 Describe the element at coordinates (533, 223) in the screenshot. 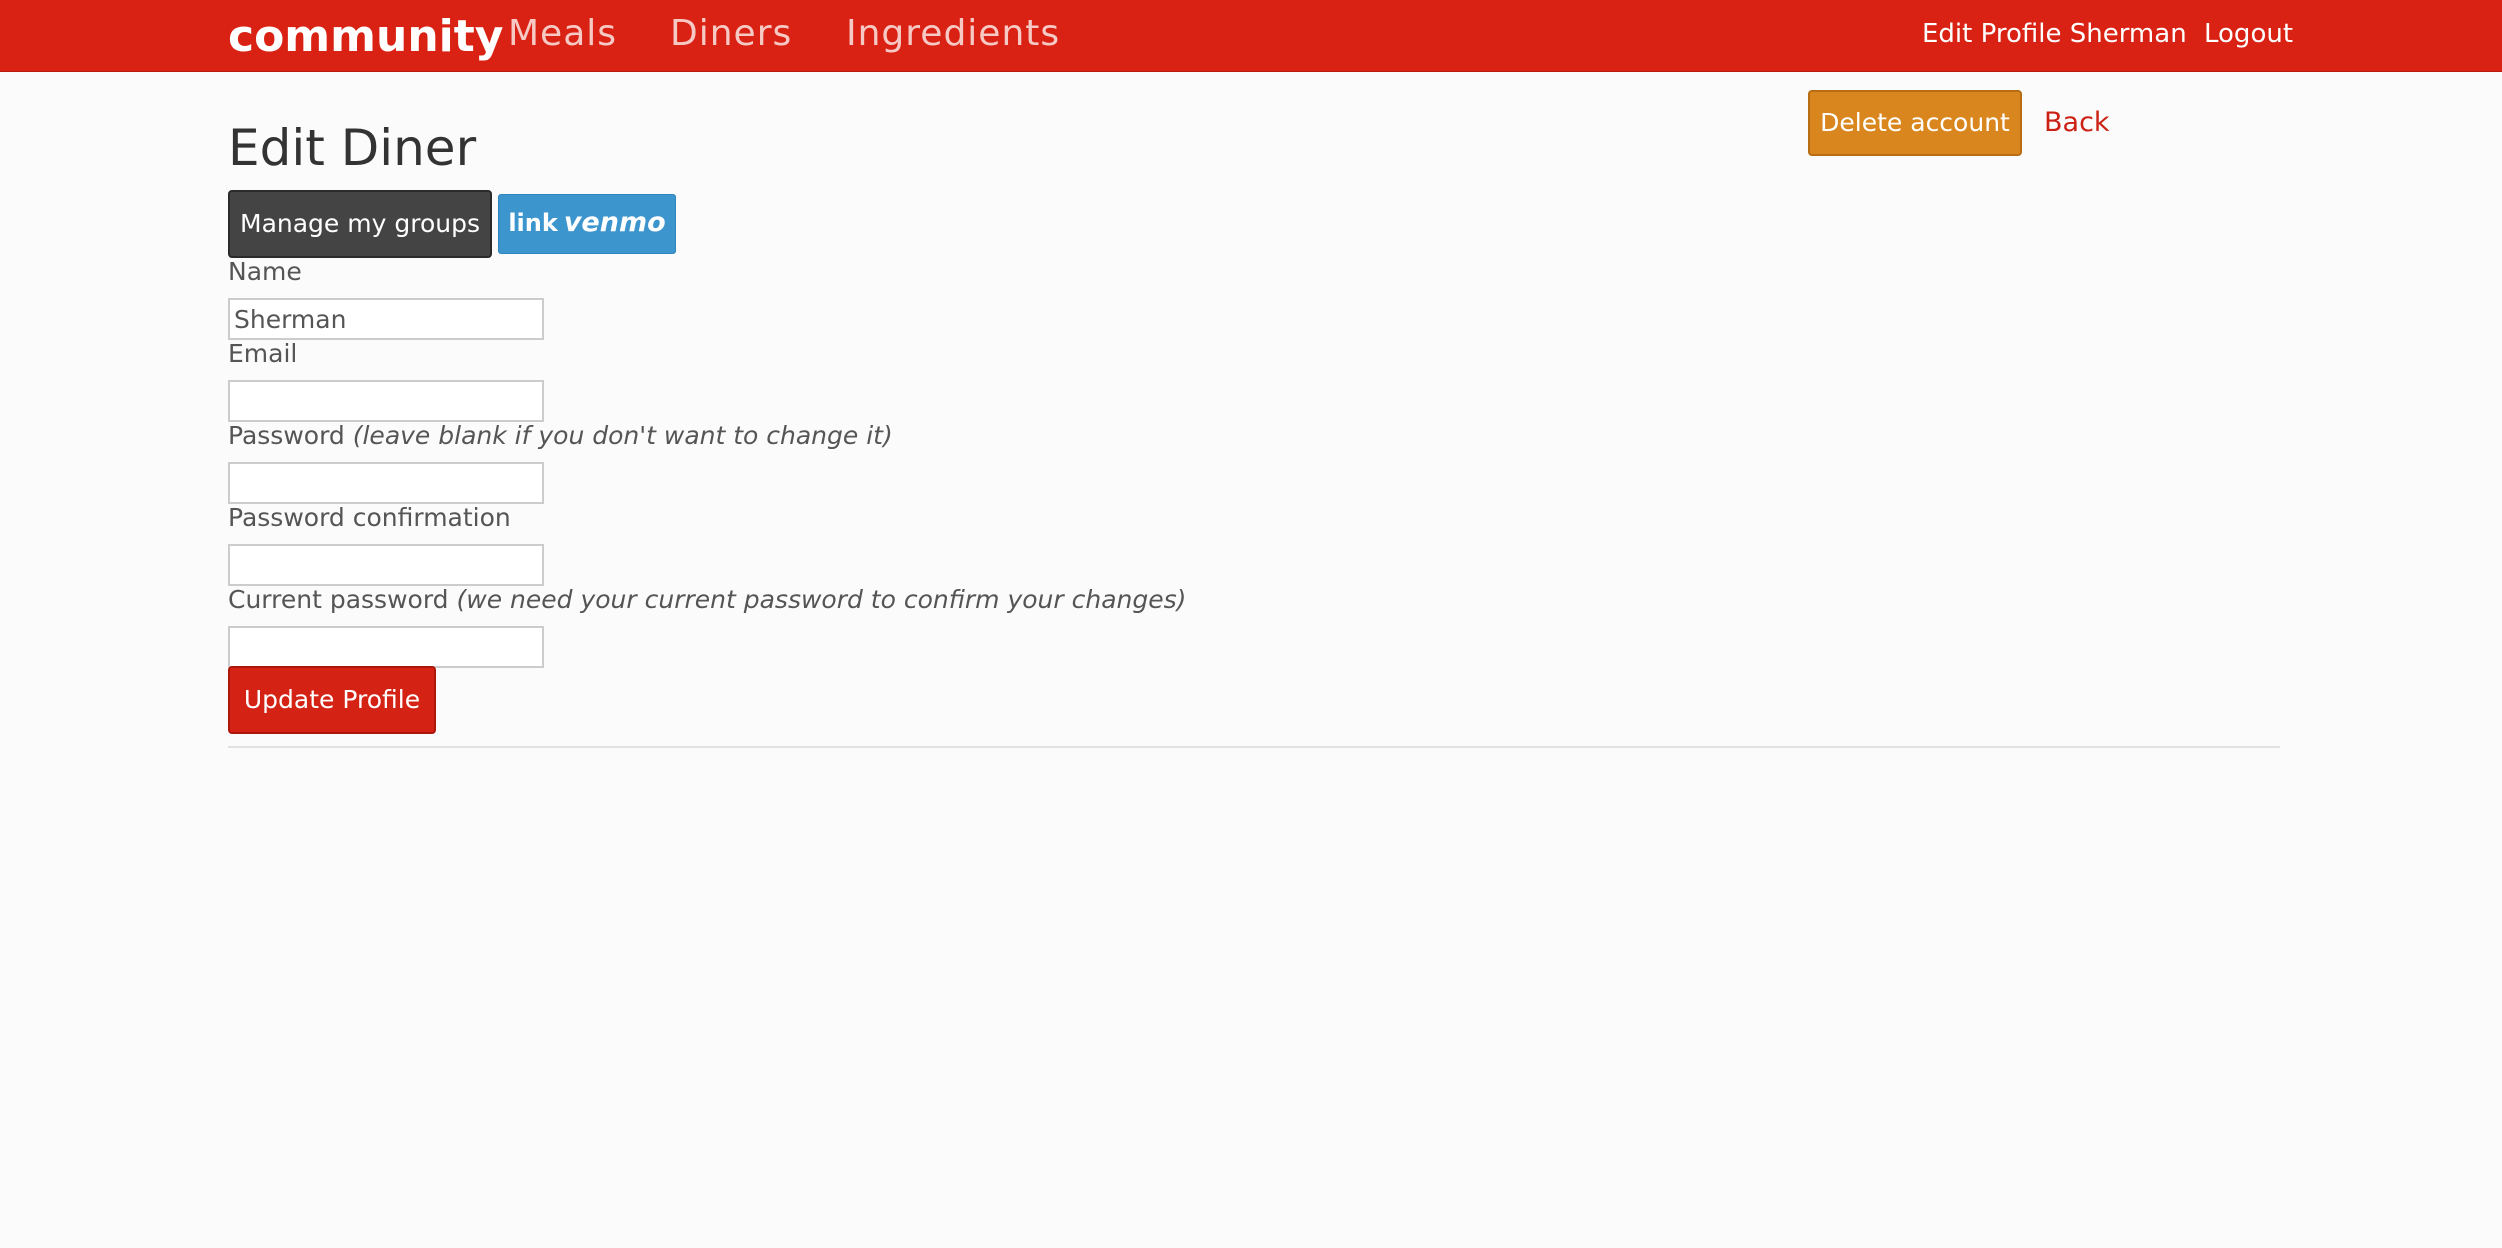

I see `venmo-link-label: link` at that location.